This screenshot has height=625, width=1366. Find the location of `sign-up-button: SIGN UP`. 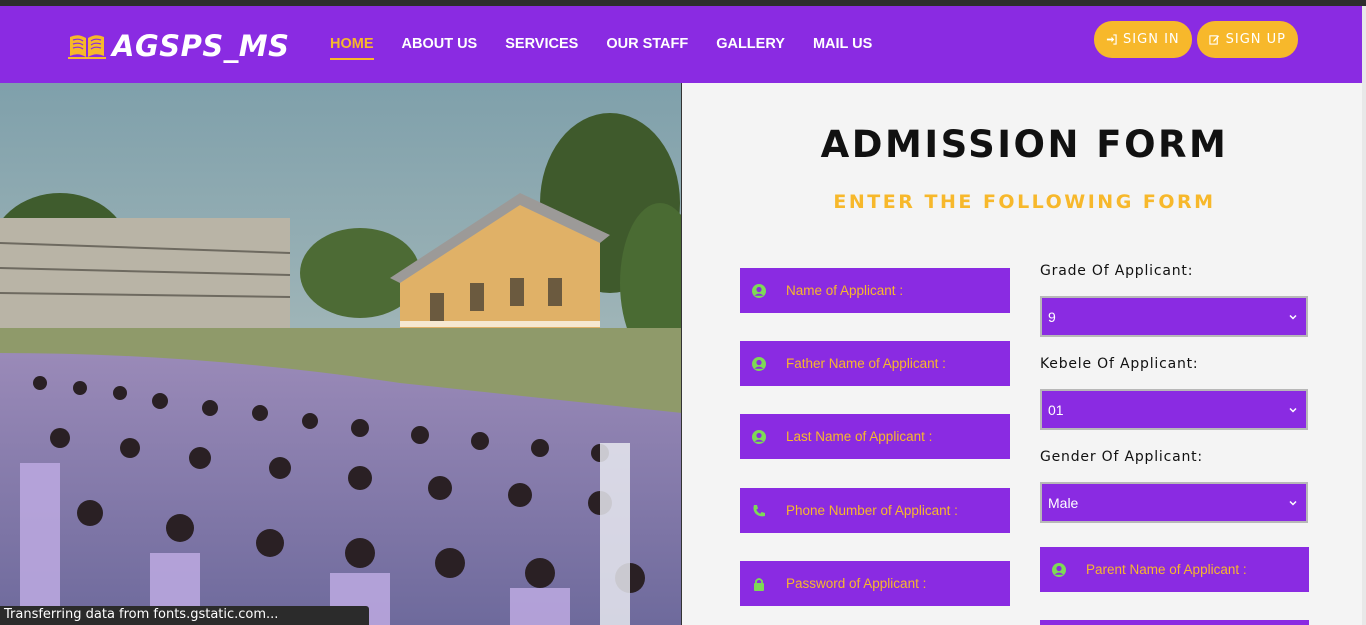

sign-up-button: SIGN UP is located at coordinates (1247, 39).